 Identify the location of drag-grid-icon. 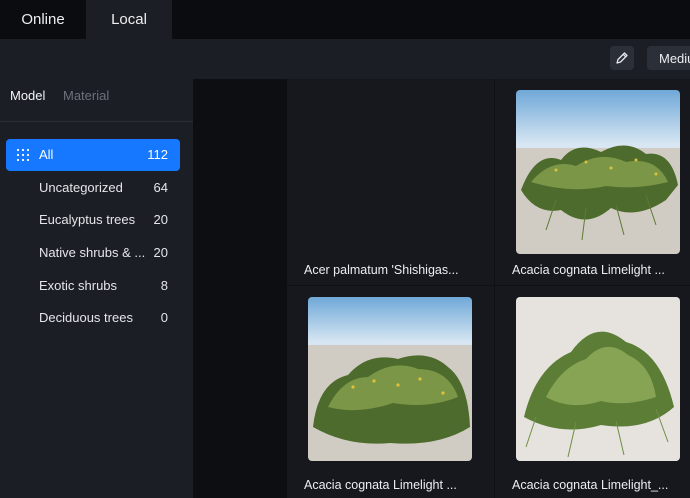
(23, 155).